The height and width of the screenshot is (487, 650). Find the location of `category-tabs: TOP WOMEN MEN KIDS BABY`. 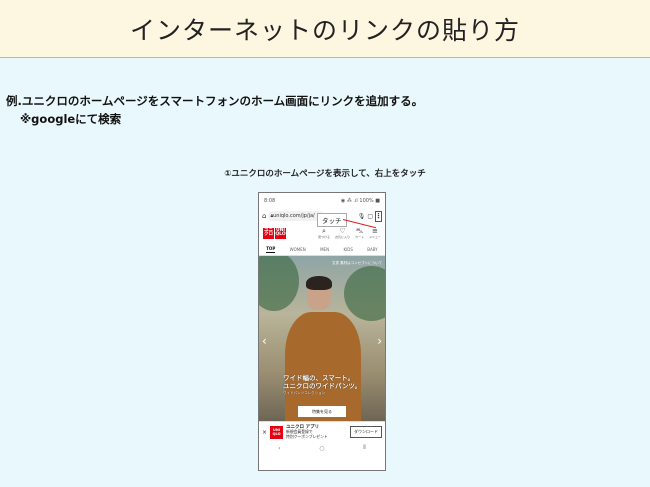

category-tabs: TOP WOMEN MEN KIDS BABY is located at coordinates (322, 249).